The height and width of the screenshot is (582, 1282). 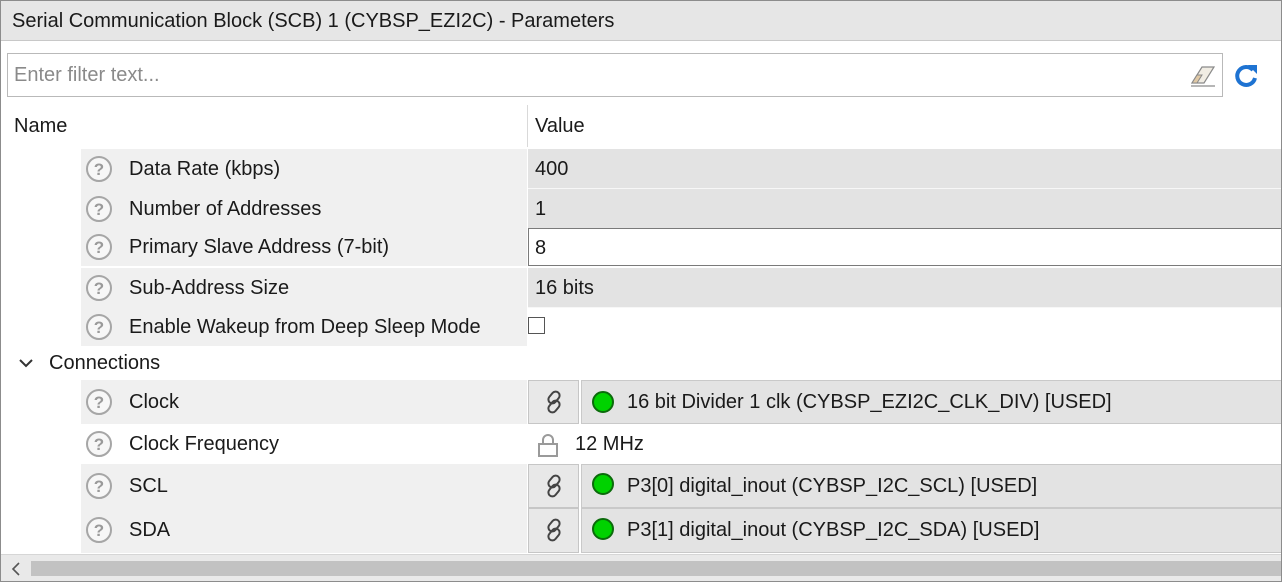 What do you see at coordinates (16, 569) in the screenshot?
I see `scroll-left-icon` at bounding box center [16, 569].